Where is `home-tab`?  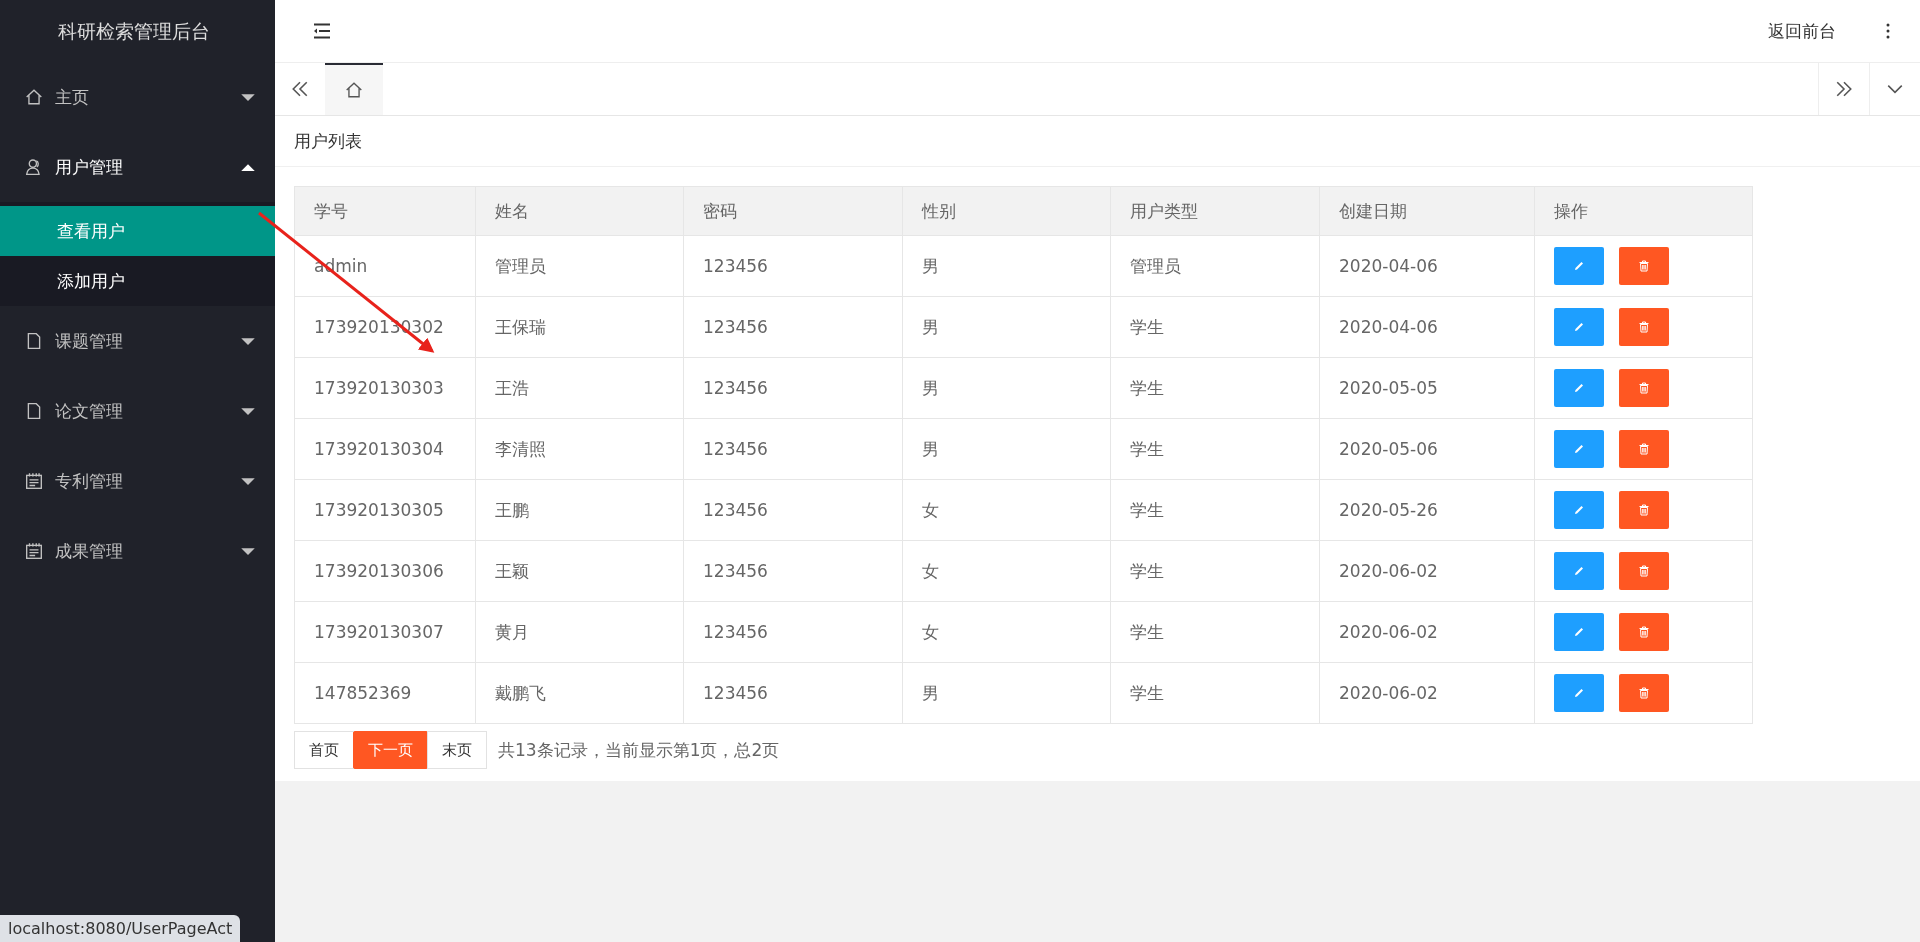
home-tab is located at coordinates (354, 89).